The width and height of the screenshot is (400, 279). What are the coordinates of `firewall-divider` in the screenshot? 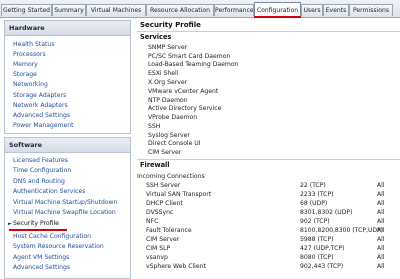 It's located at (268, 159).